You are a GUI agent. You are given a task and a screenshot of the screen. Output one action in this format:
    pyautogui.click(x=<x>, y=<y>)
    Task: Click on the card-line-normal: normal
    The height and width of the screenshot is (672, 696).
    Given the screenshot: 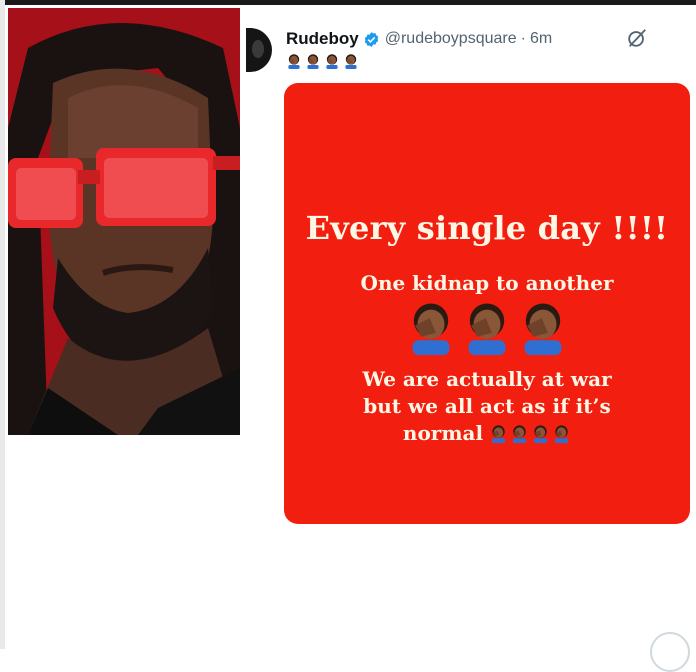 What is the action you would take?
    pyautogui.click(x=443, y=433)
    